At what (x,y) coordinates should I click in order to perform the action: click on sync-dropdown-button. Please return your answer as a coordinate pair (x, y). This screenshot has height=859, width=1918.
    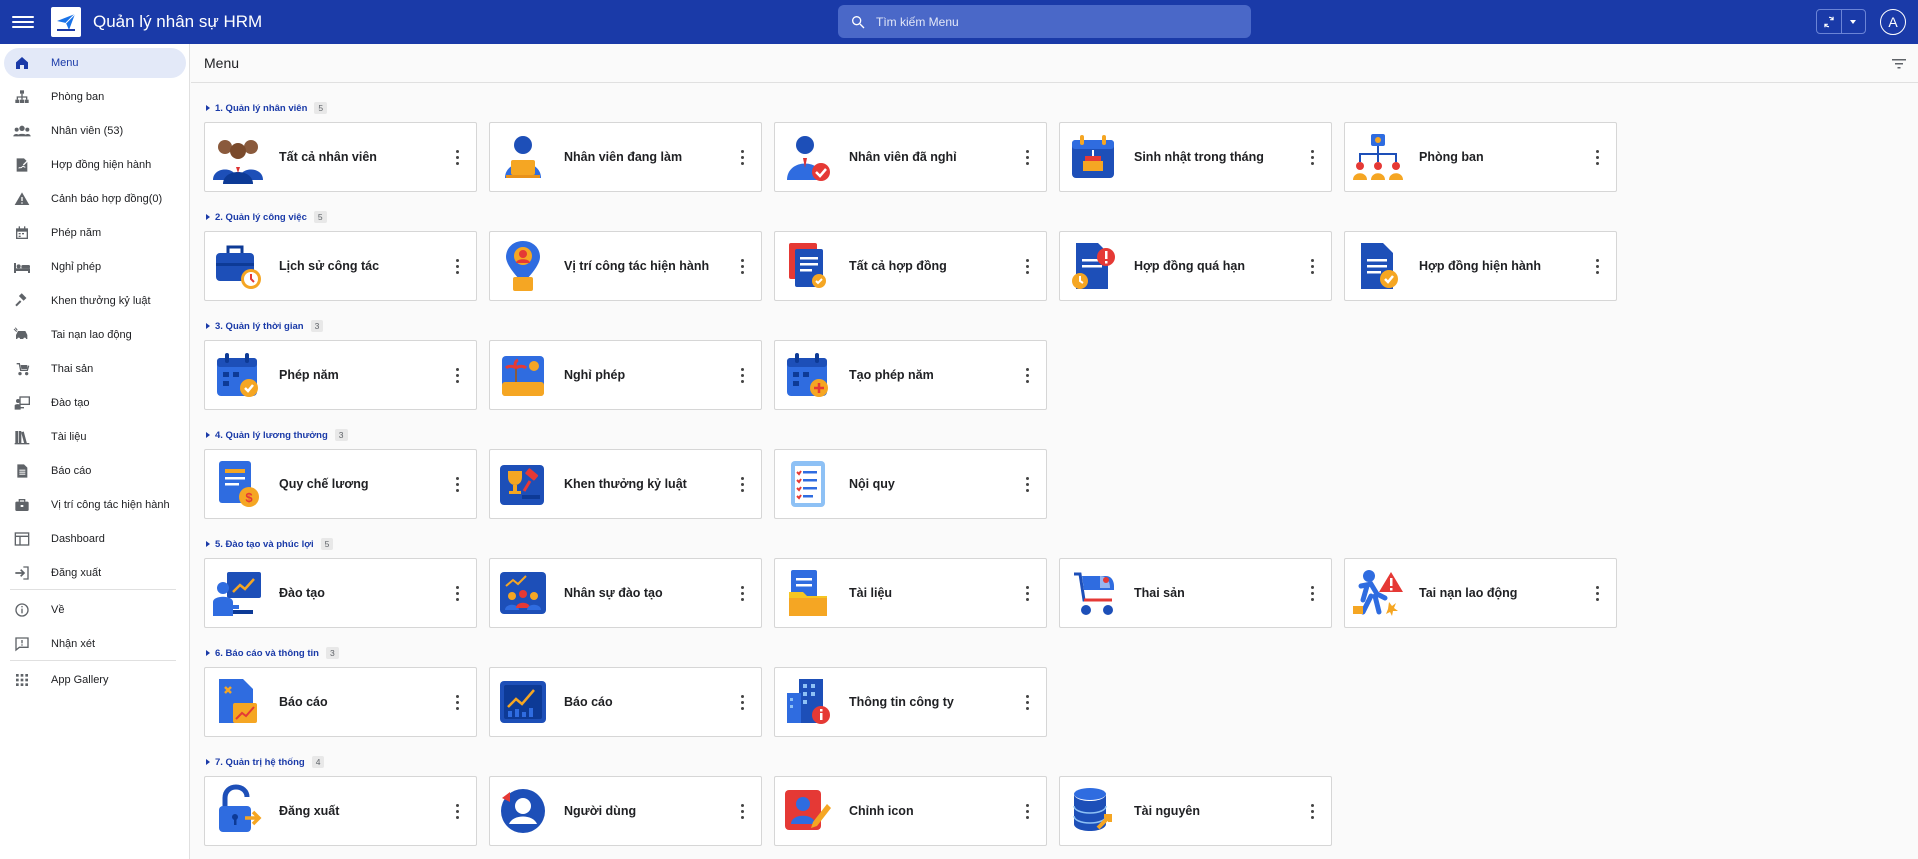
    Looking at the image, I should click on (1854, 21).